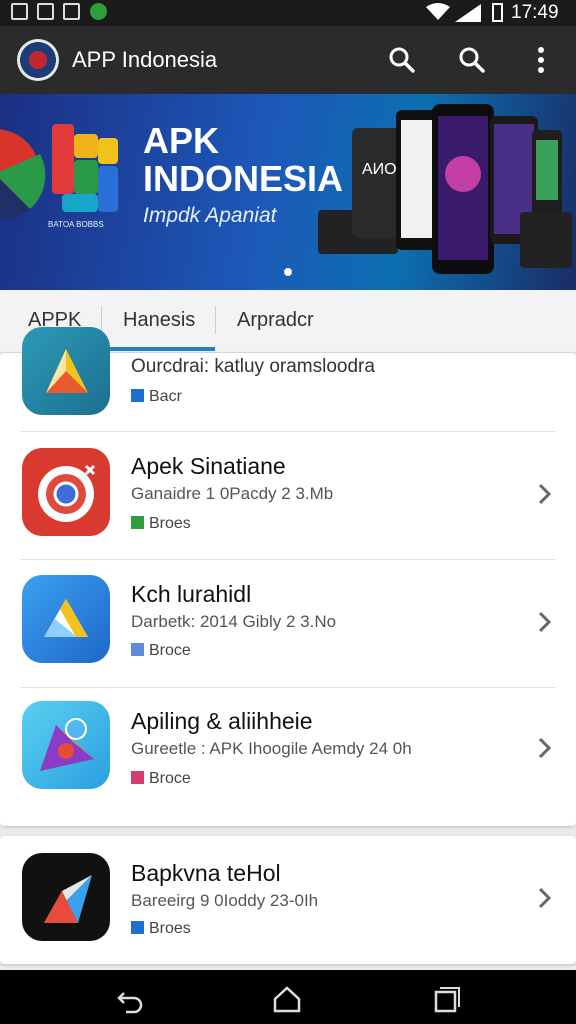 Image resolution: width=576 pixels, height=1024 pixels. I want to click on app-tag: Bacr, so click(156, 397).